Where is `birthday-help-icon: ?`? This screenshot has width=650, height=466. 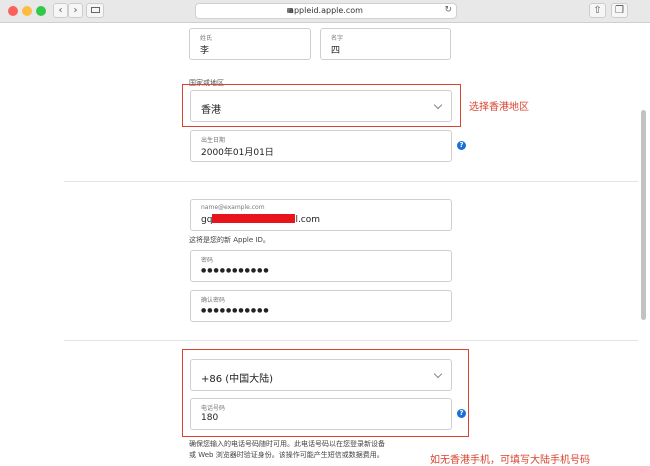
birthday-help-icon: ? is located at coordinates (461, 145).